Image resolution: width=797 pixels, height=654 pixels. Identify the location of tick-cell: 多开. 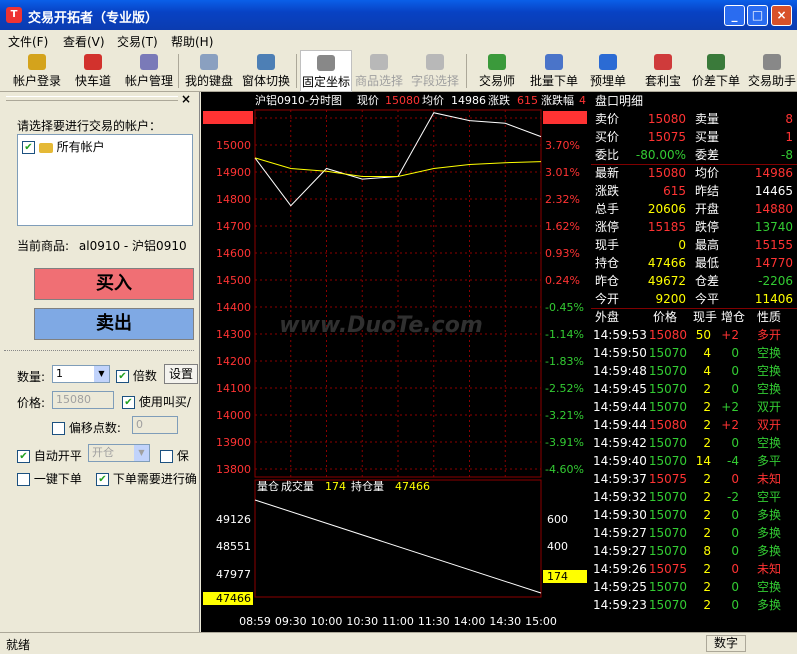
(769, 335).